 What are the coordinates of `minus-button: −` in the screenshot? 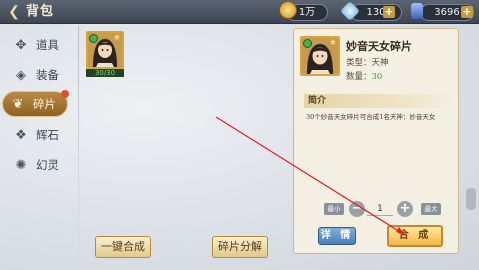 It's located at (357, 209).